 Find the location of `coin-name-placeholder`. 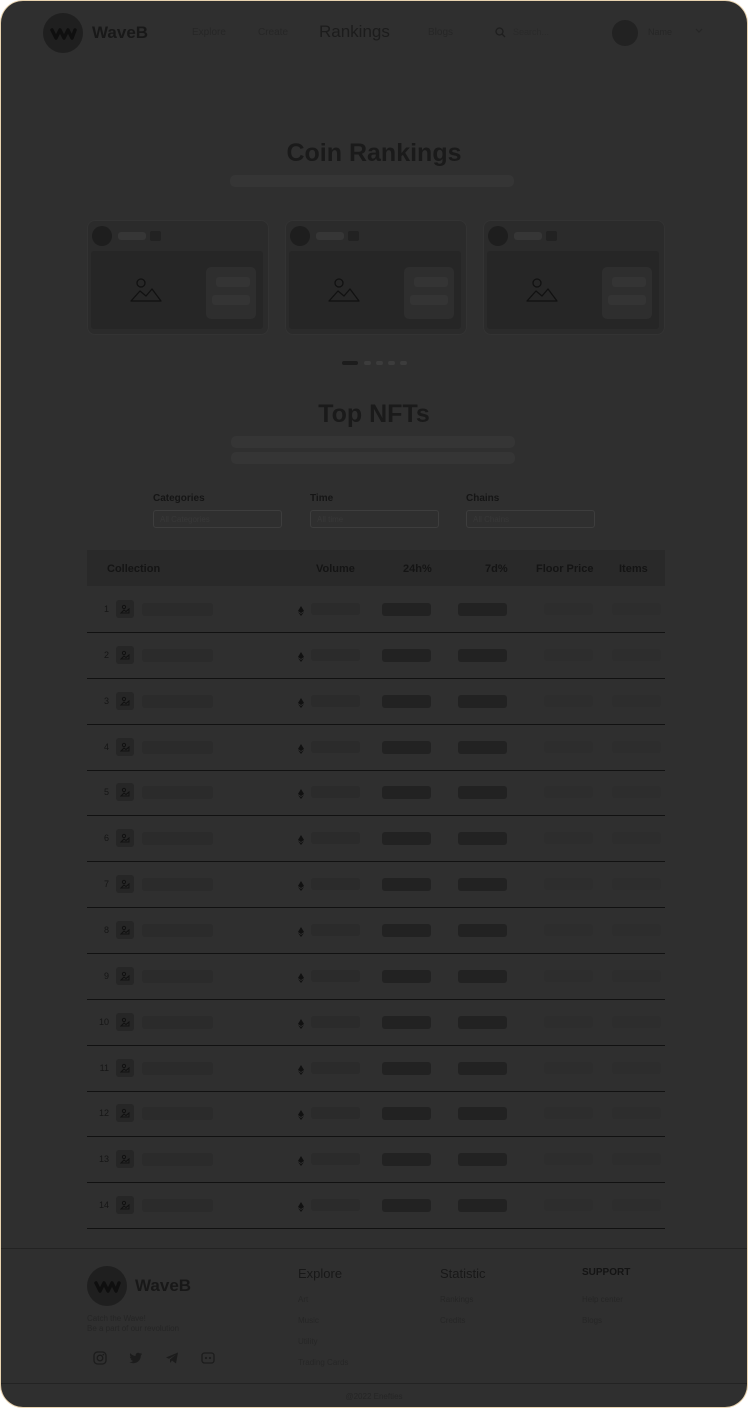

coin-name-placeholder is located at coordinates (330, 236).